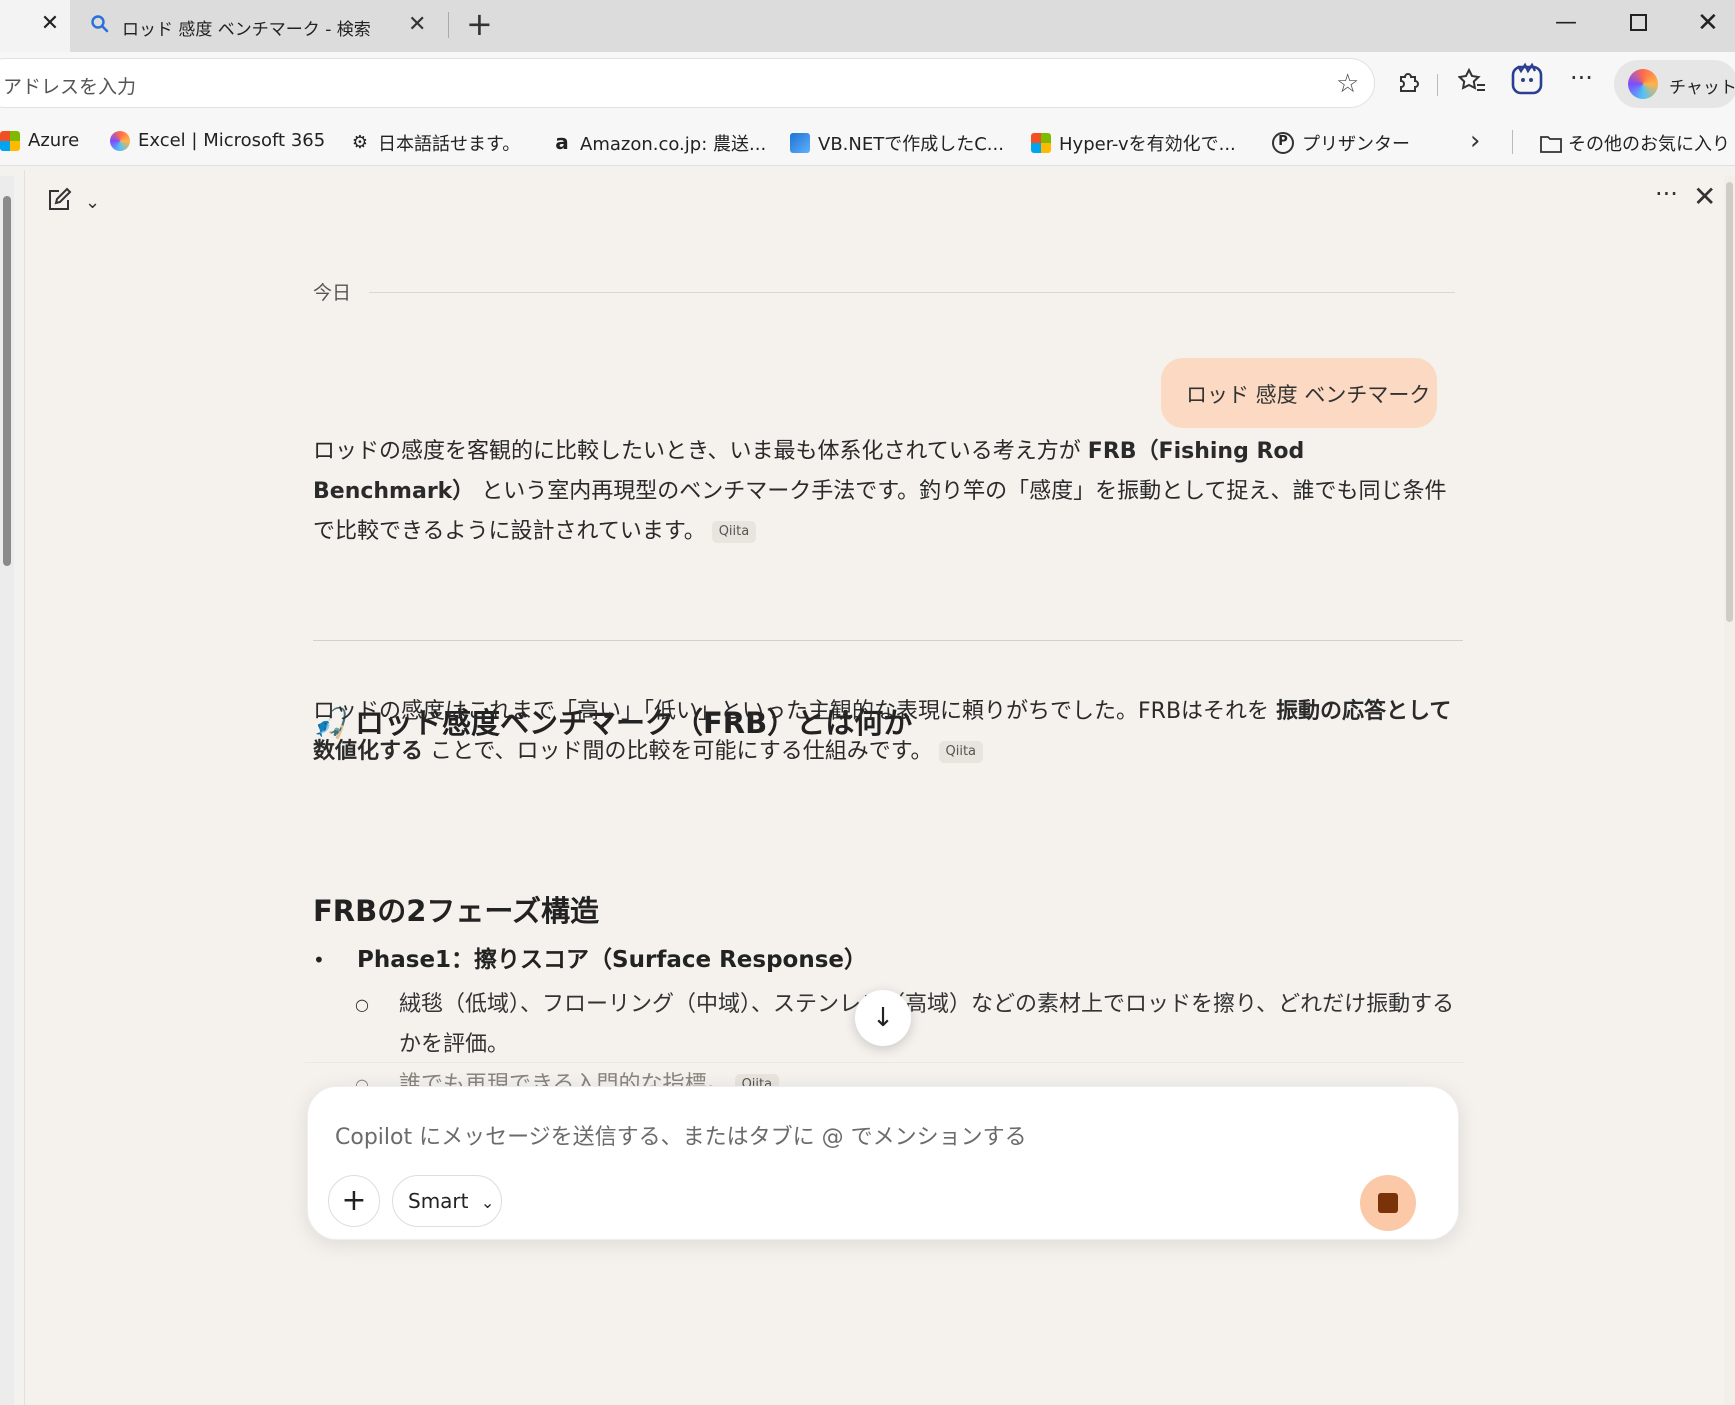  I want to click on profile-avatar-icon, so click(1527, 82).